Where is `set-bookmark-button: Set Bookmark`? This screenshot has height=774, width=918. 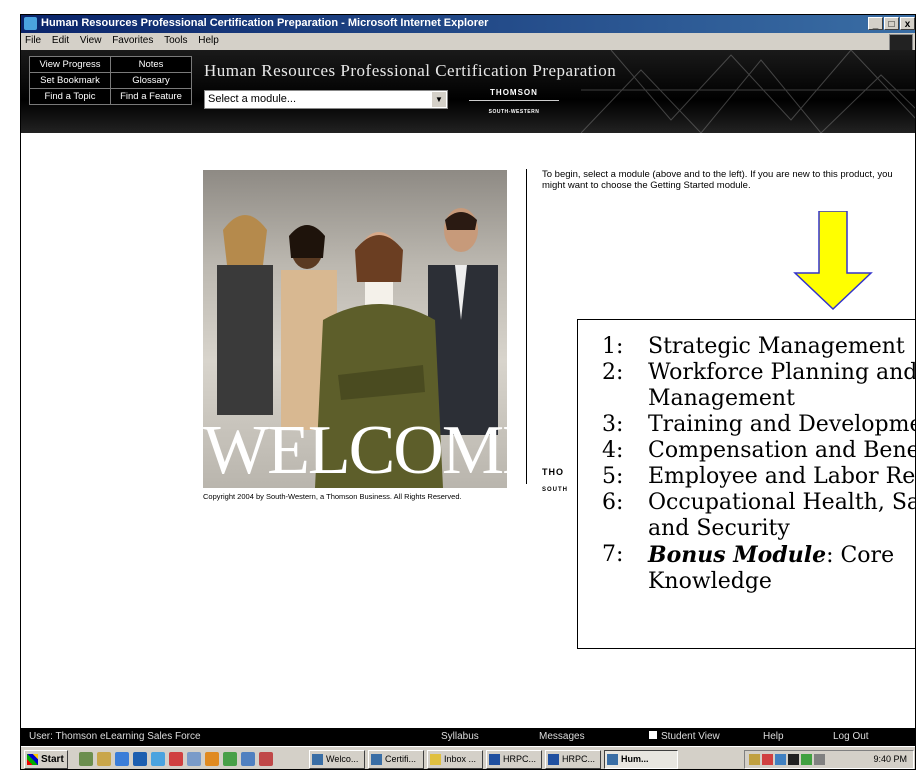
set-bookmark-button: Set Bookmark is located at coordinates (70, 80).